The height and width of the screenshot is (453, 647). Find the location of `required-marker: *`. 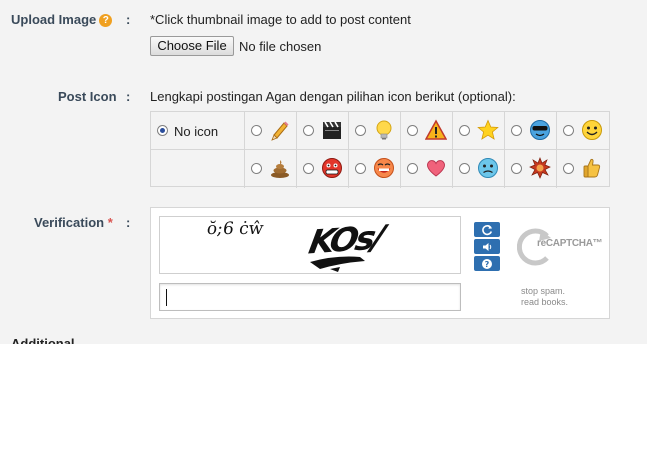

required-marker: * is located at coordinates (110, 222).